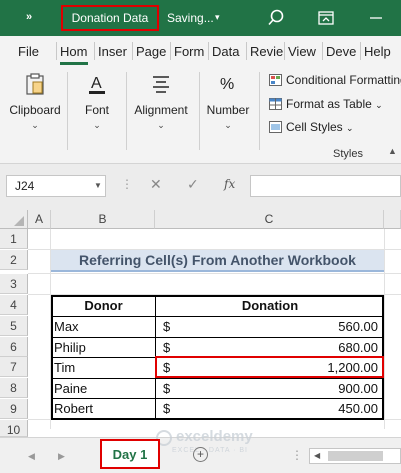 The width and height of the screenshot is (401, 473). I want to click on donor-cell: Philip, so click(104, 348).